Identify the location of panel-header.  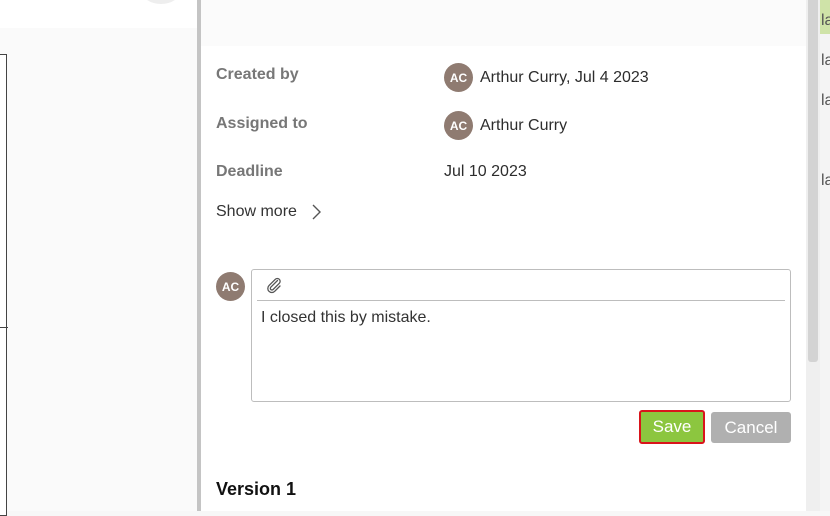
(503, 23).